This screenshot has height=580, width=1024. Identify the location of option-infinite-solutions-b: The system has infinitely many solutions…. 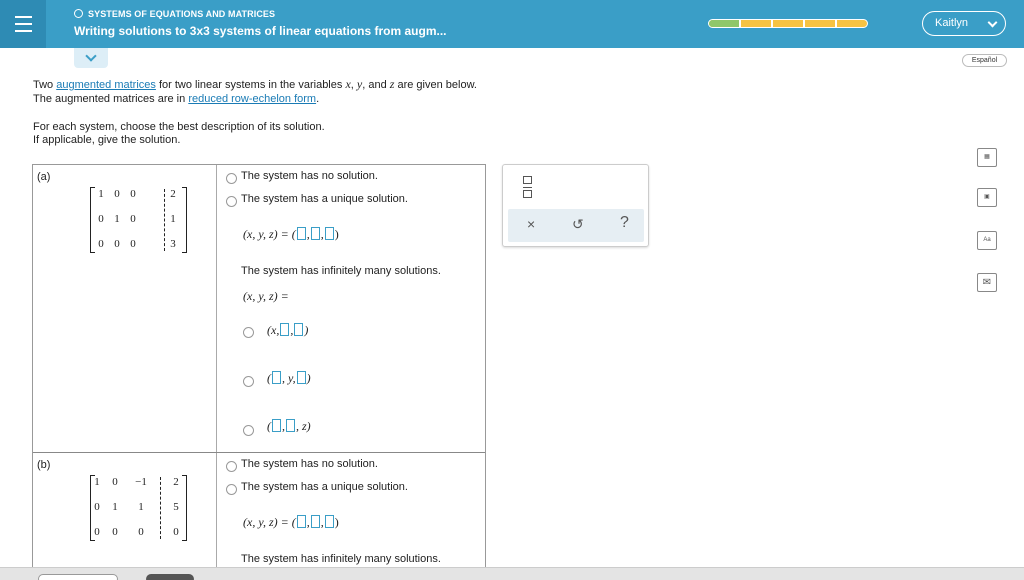
(341, 559).